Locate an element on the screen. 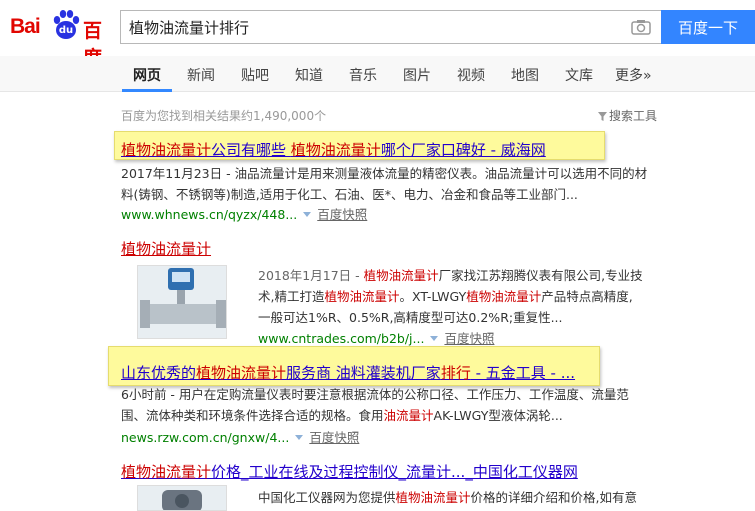  search-tools-label: 搜索工具 is located at coordinates (633, 116).